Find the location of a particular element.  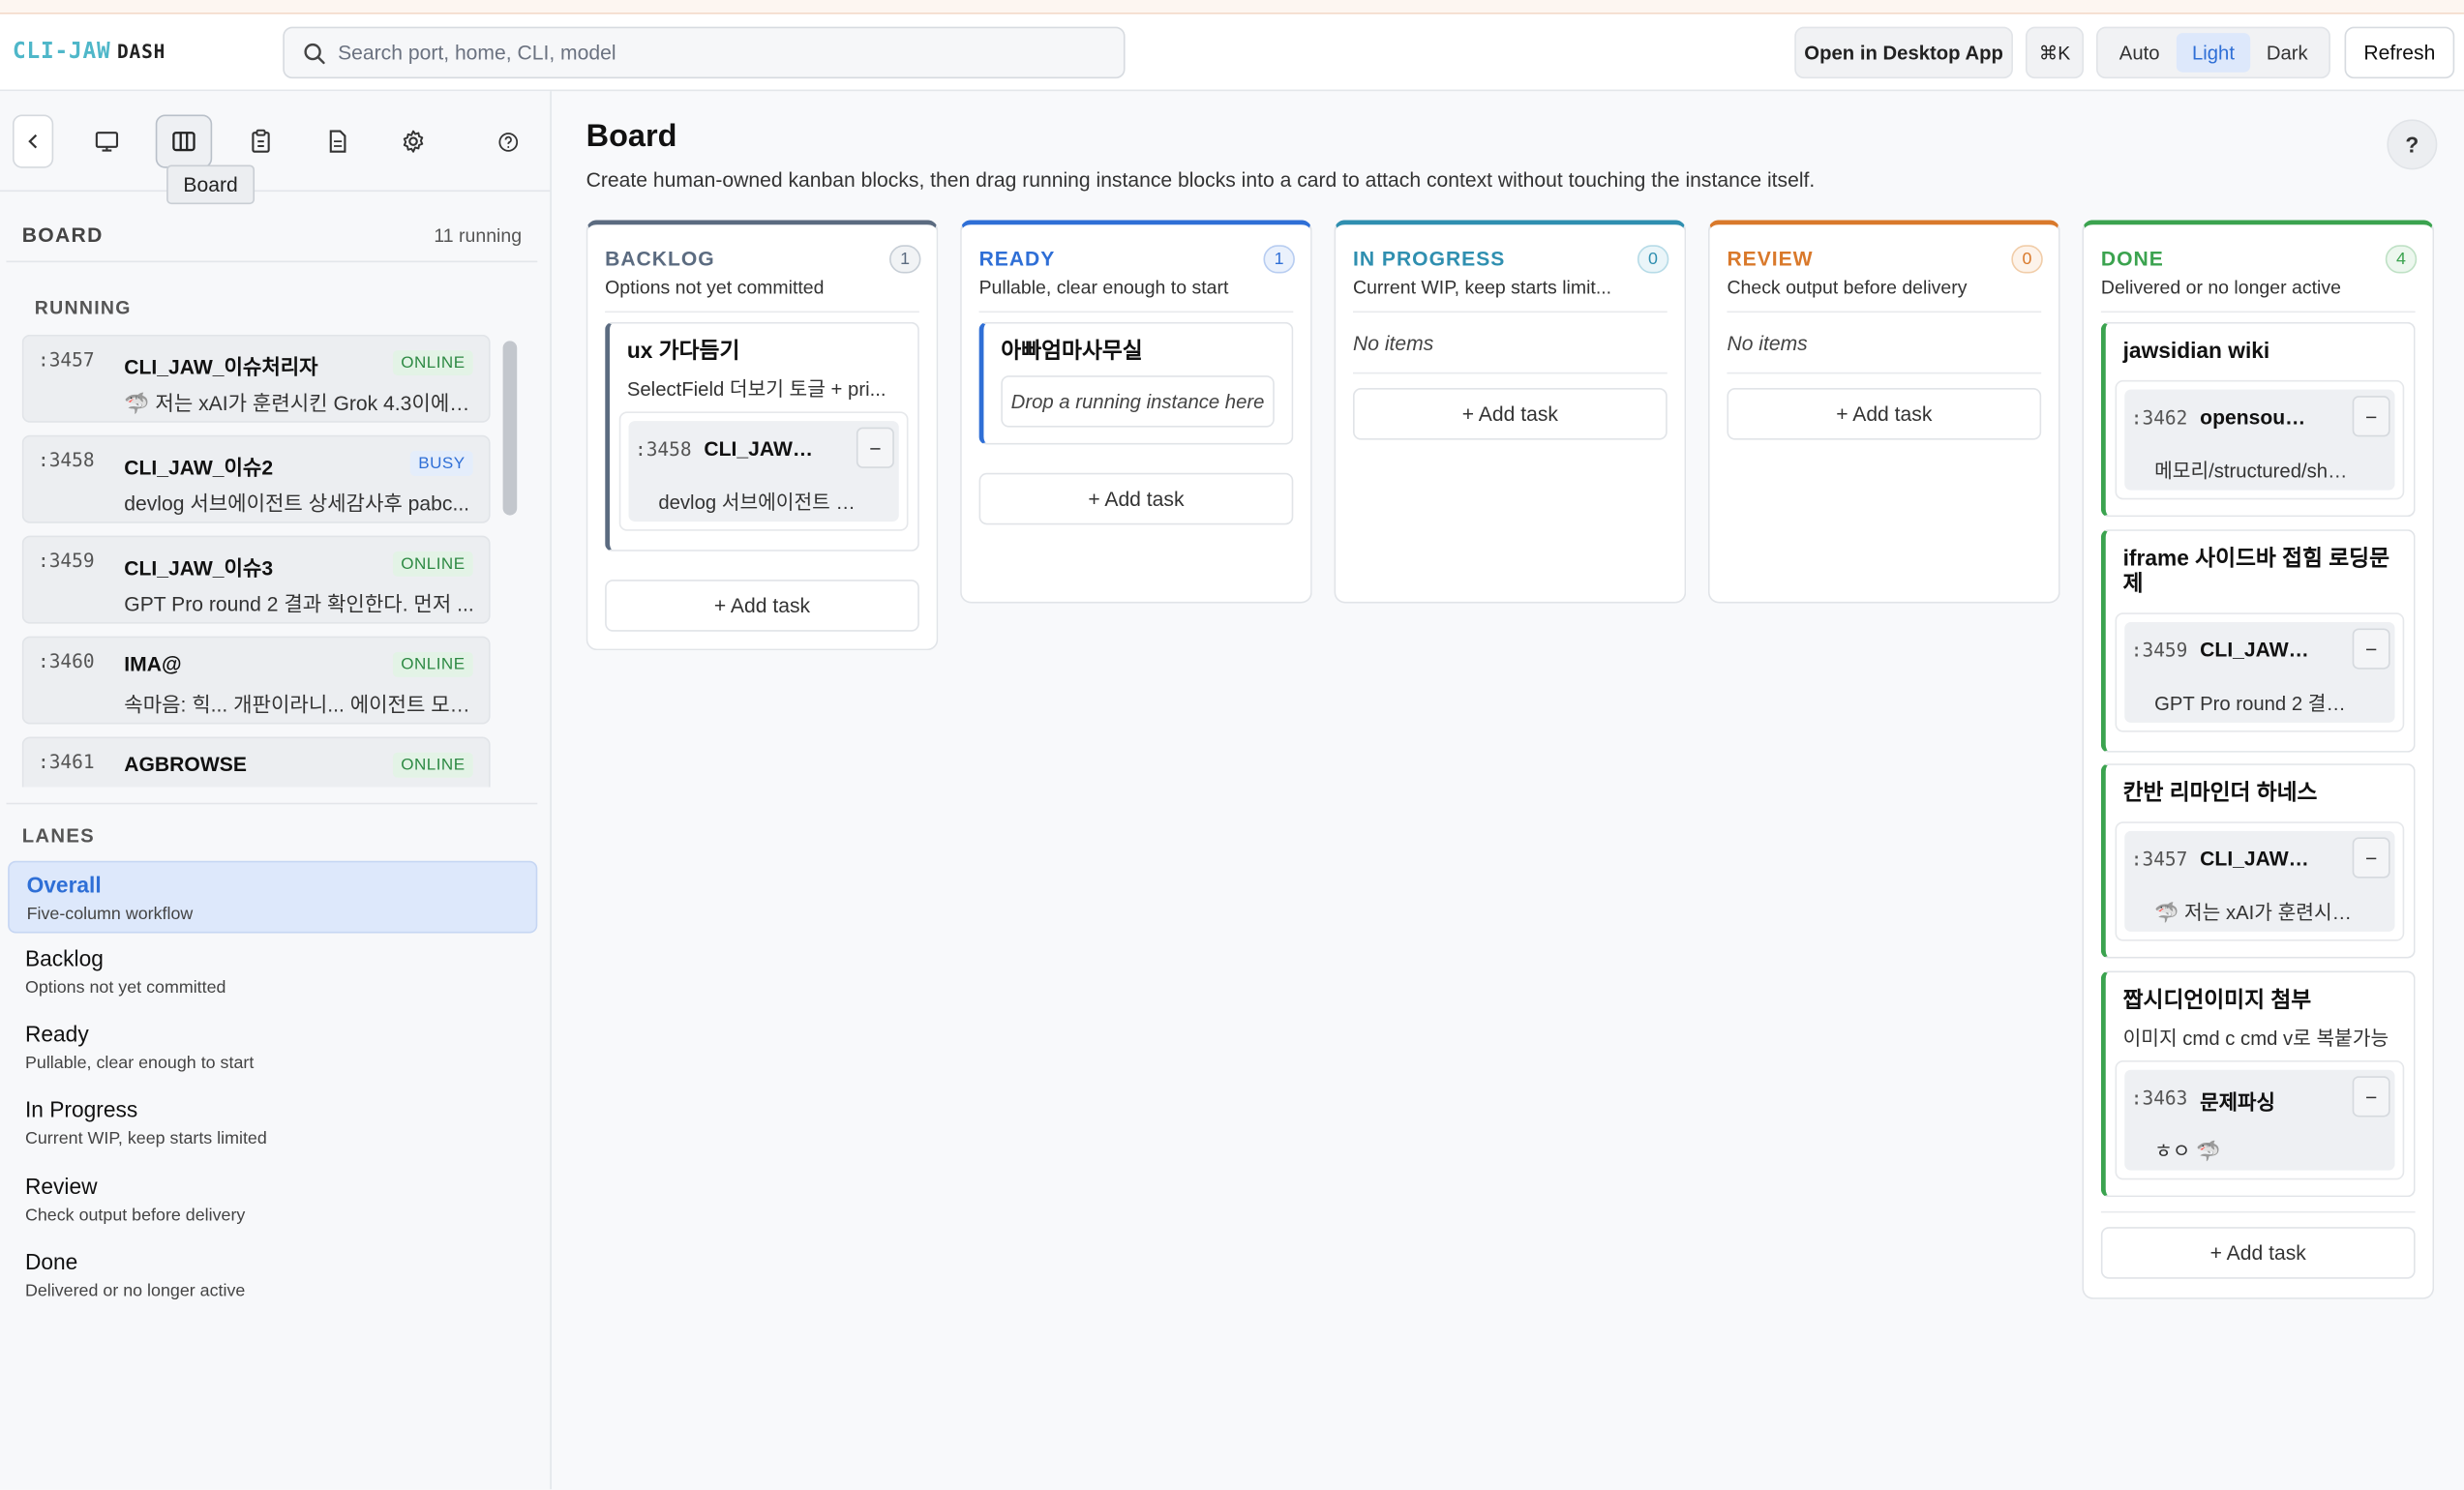

logo-suffix: DASH is located at coordinates (141, 52).